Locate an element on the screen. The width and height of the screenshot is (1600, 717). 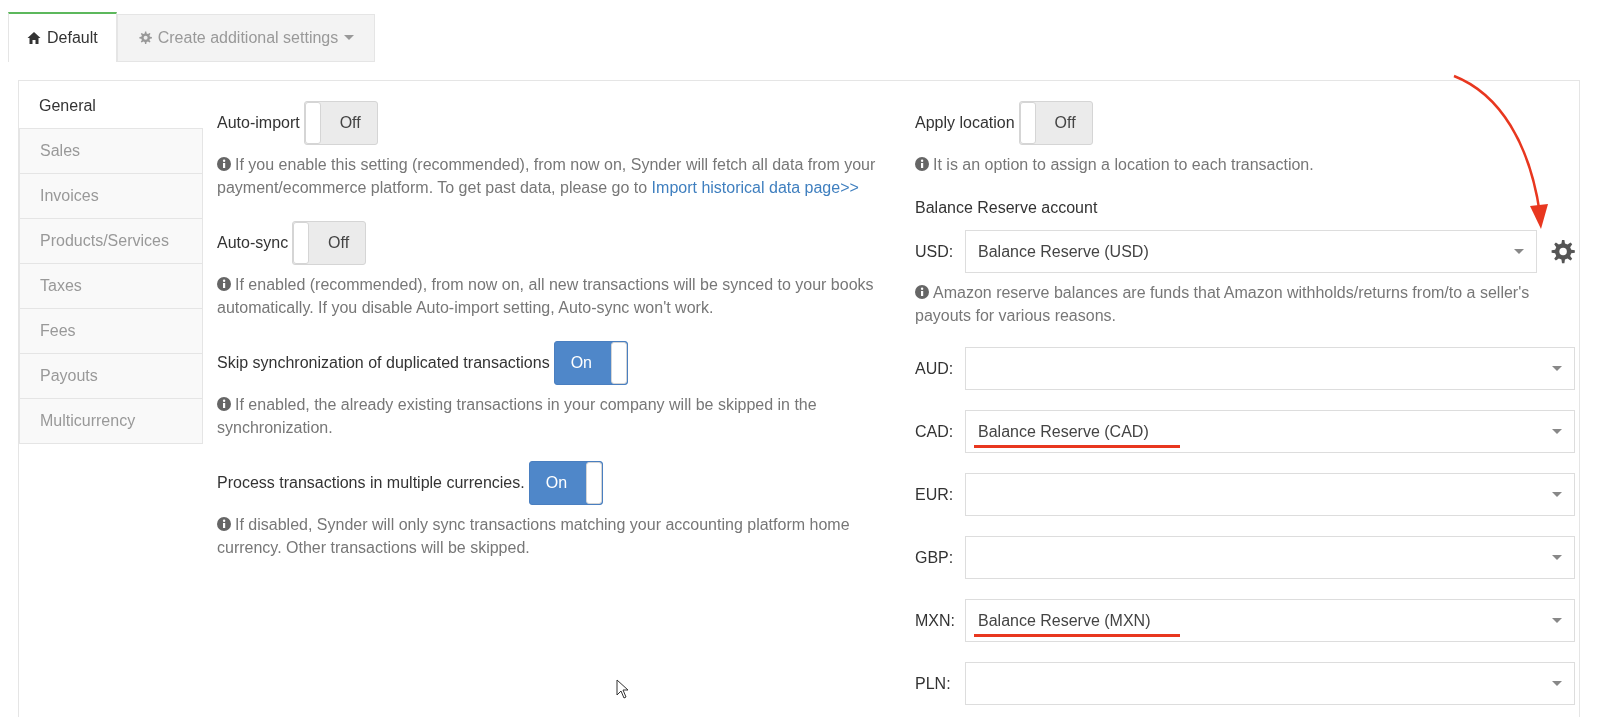
sidebar-item: Products/Services is located at coordinates (111, 241).